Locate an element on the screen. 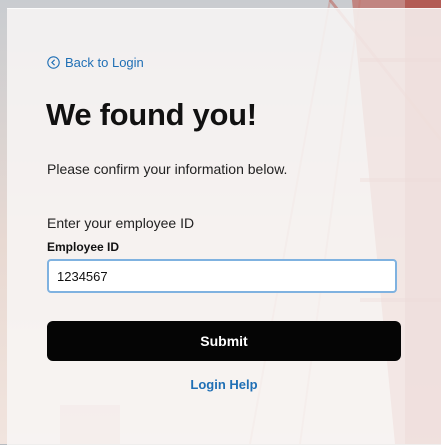  back-to-login-link: Back to Login is located at coordinates (95, 62).